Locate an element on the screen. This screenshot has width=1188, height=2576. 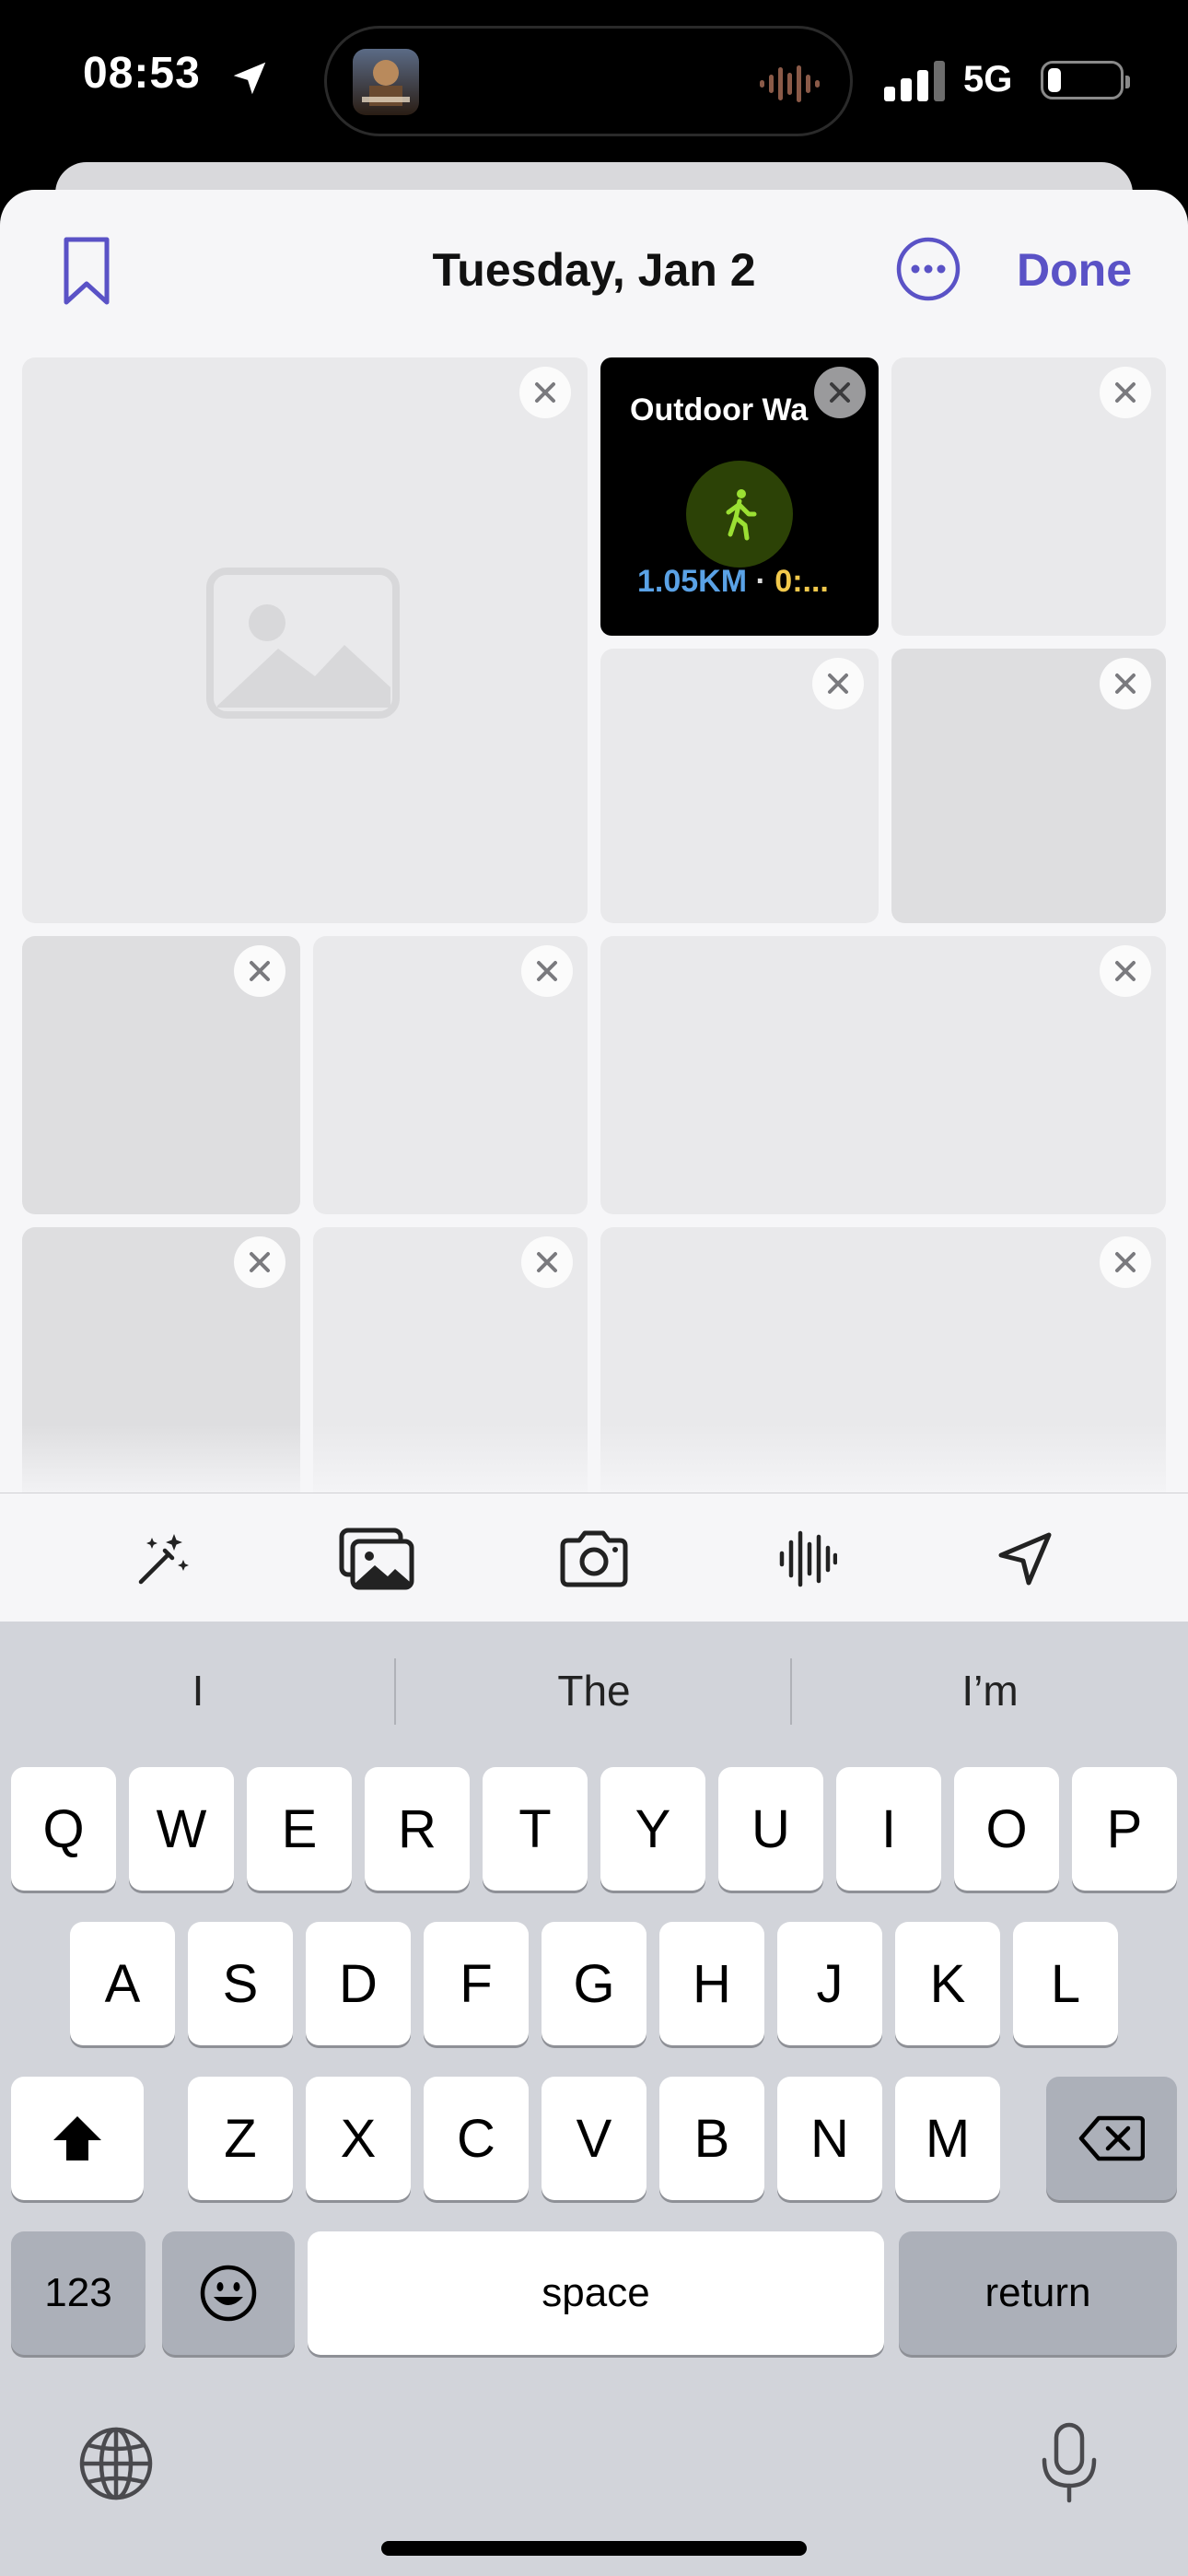
battery-icon is located at coordinates (1085, 80).